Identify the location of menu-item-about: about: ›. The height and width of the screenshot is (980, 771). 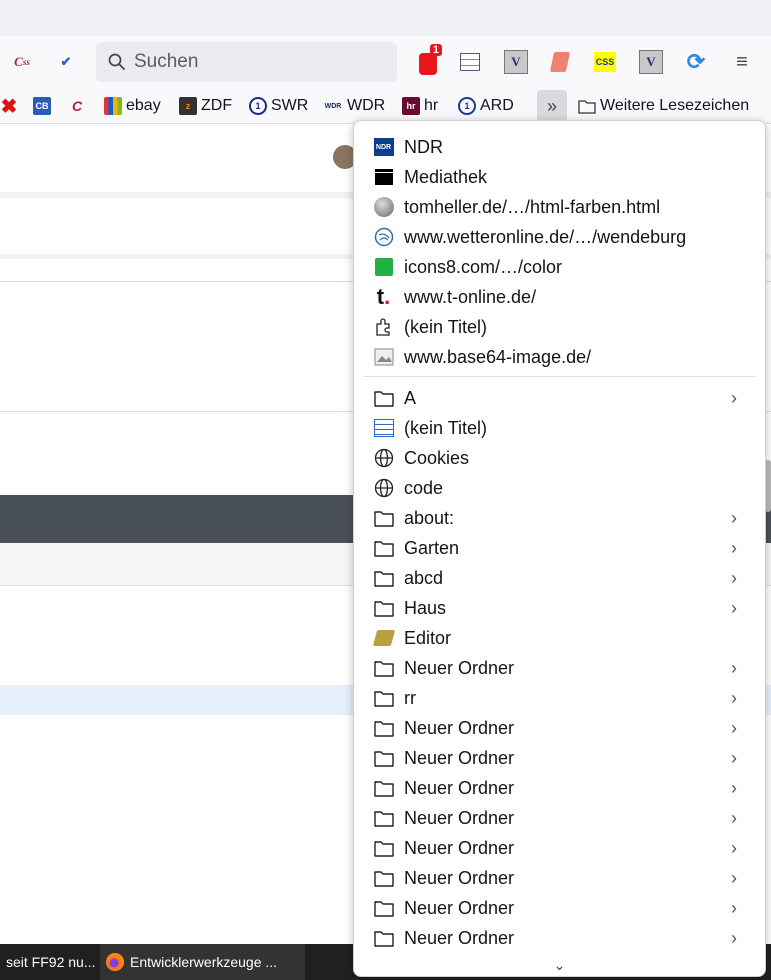
(559, 518).